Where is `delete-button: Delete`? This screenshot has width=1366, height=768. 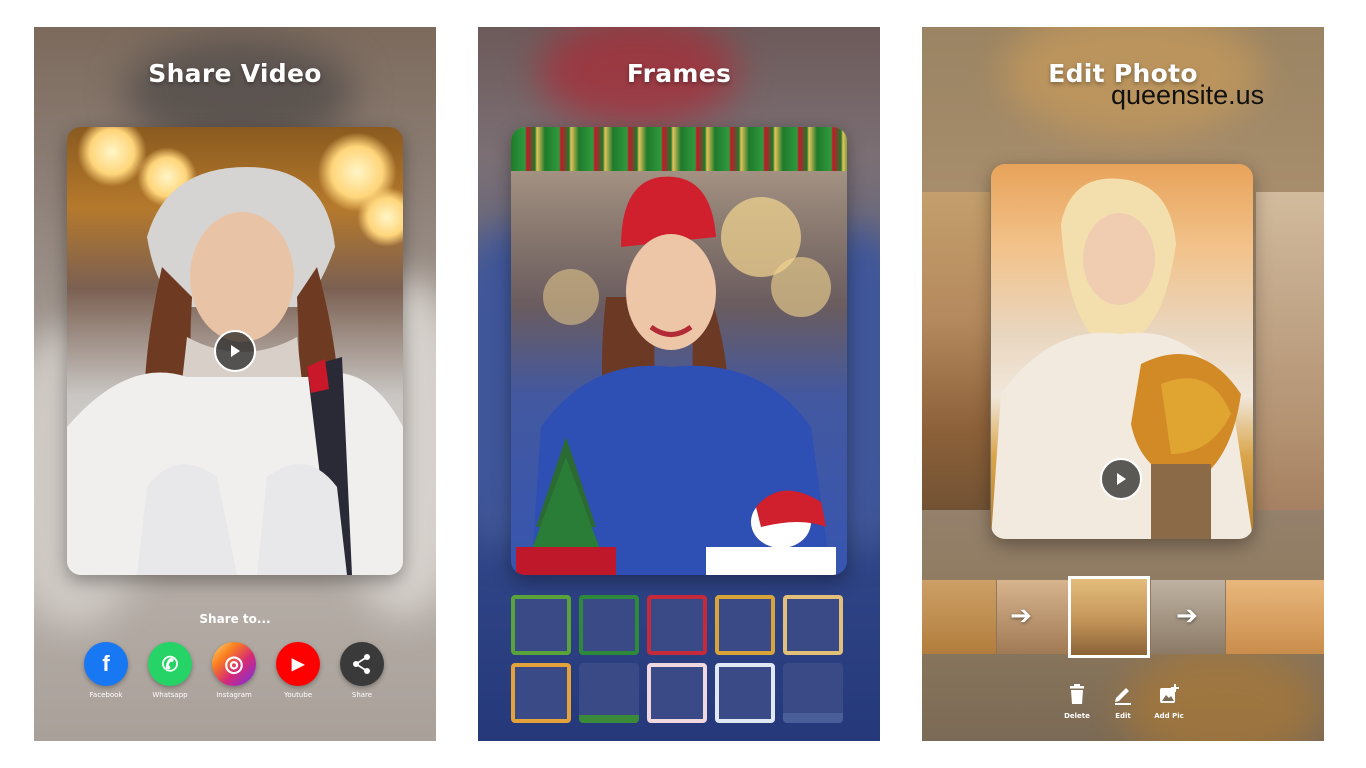
delete-button: Delete is located at coordinates (1077, 701).